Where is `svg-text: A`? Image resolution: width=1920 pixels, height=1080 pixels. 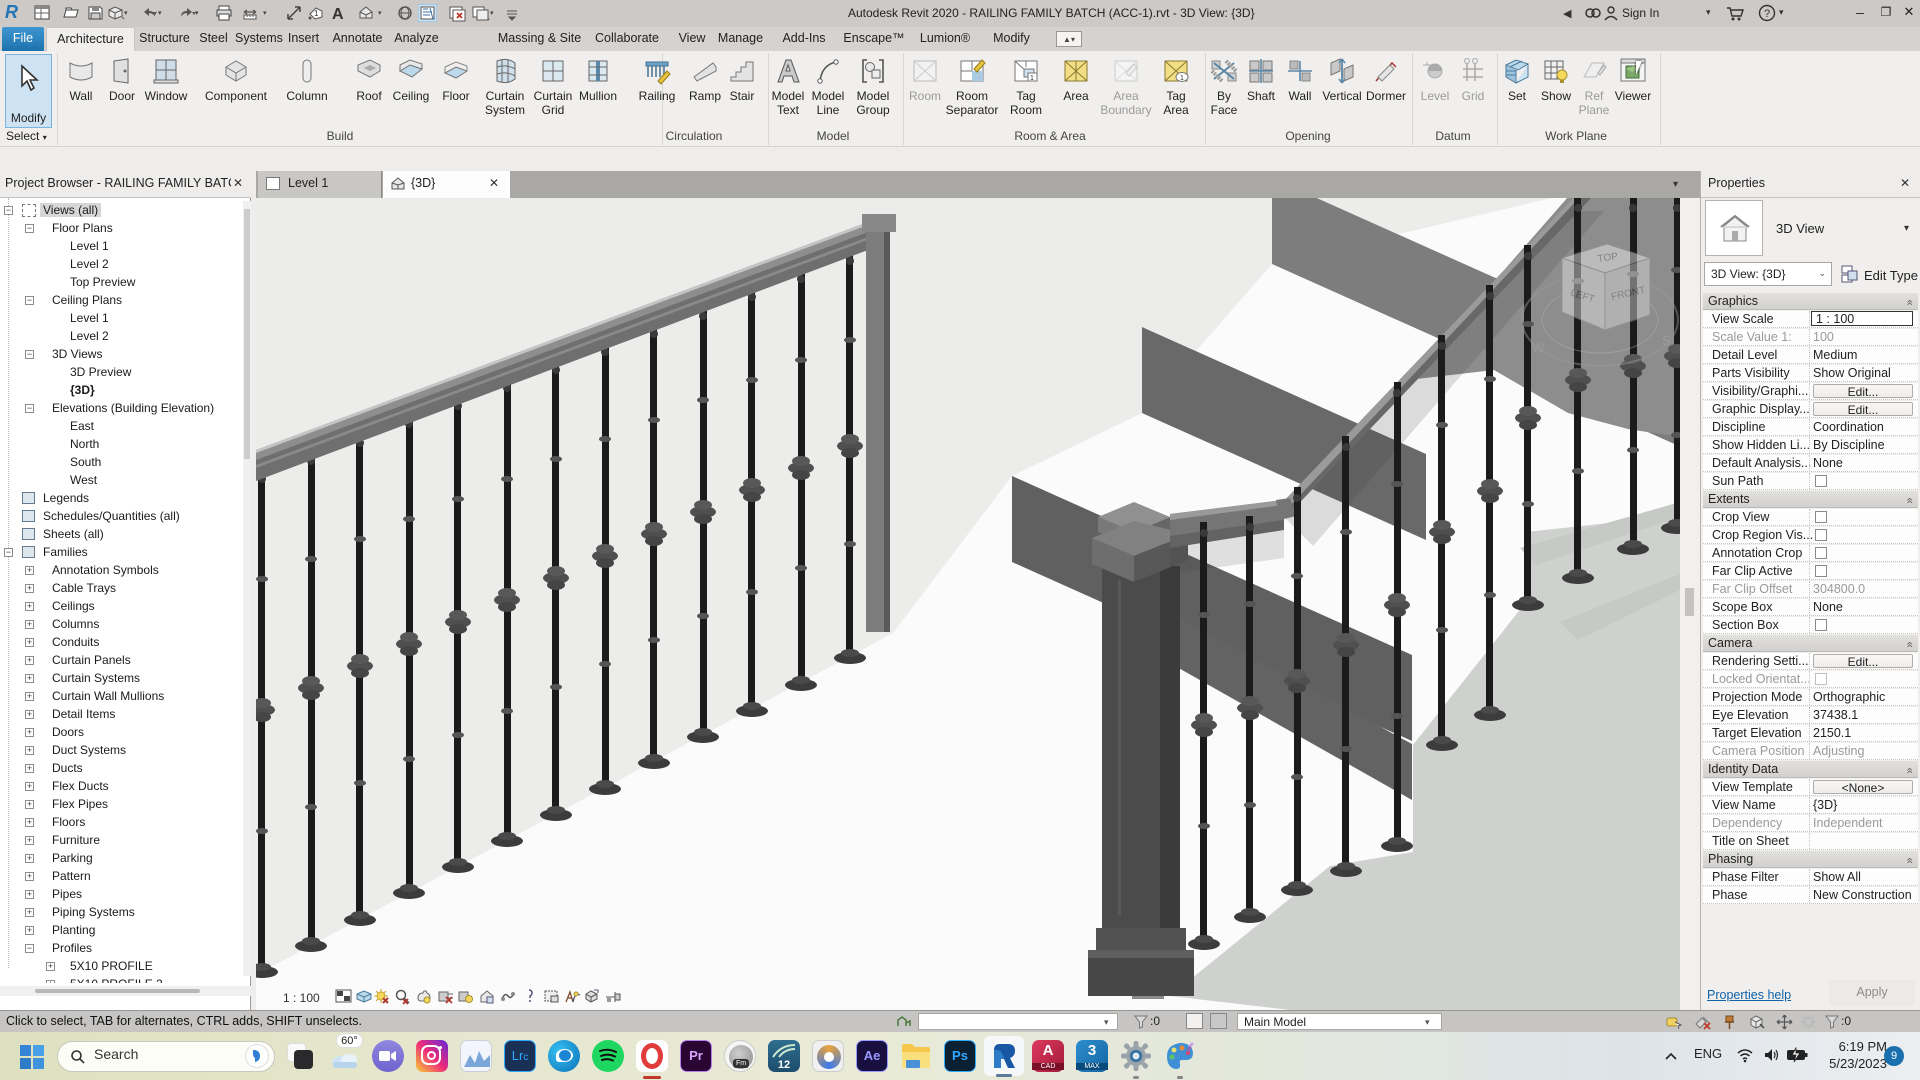 svg-text: A is located at coordinates (338, 14).